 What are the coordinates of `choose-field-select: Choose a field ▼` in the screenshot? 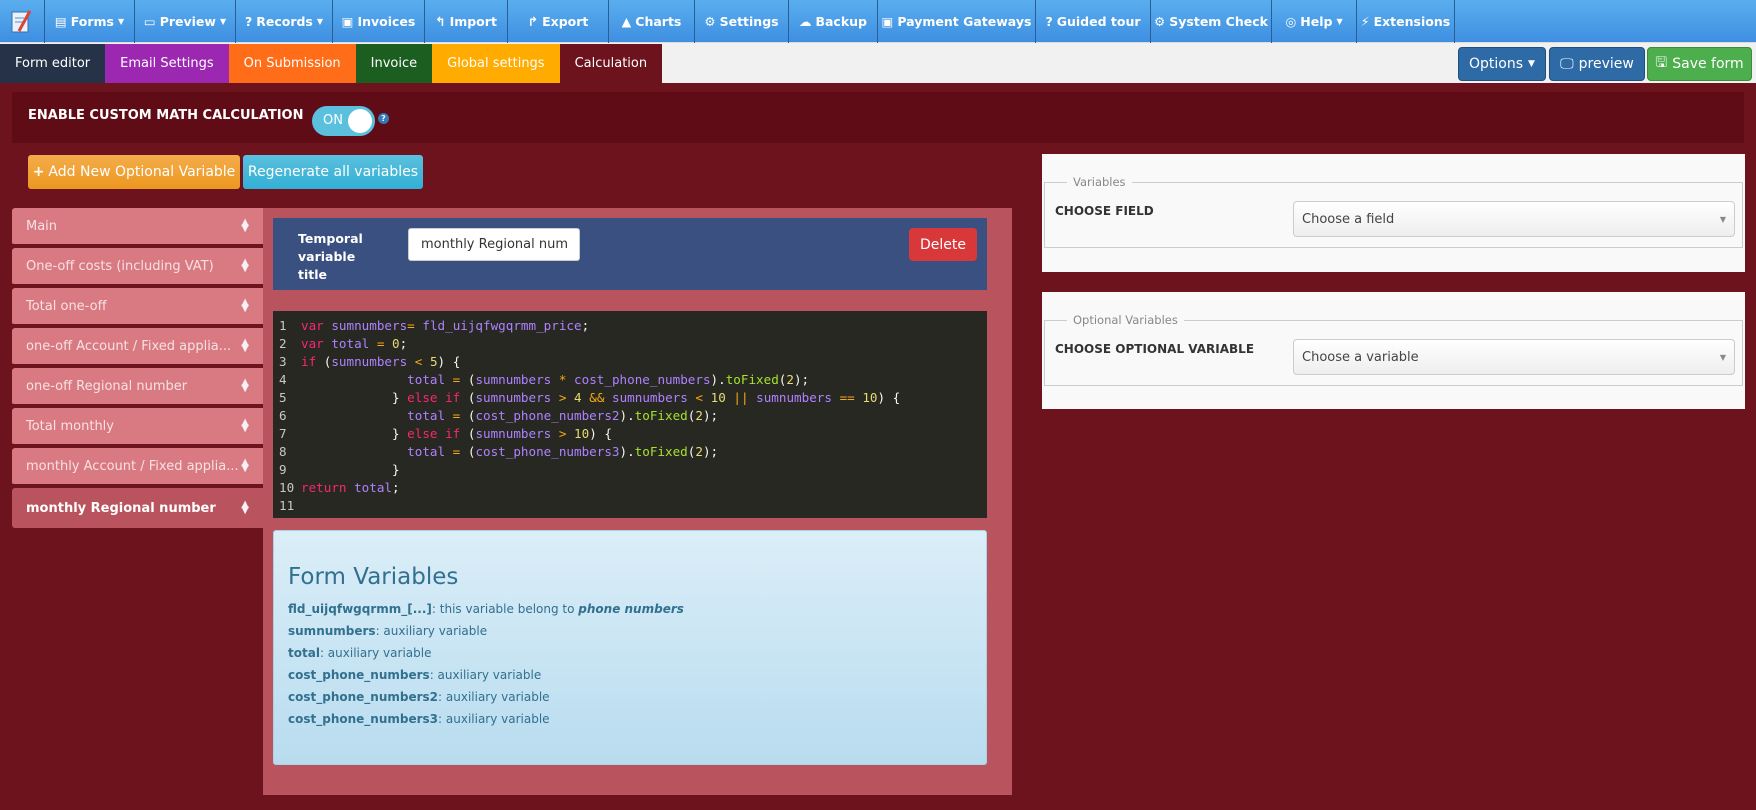 It's located at (1514, 219).